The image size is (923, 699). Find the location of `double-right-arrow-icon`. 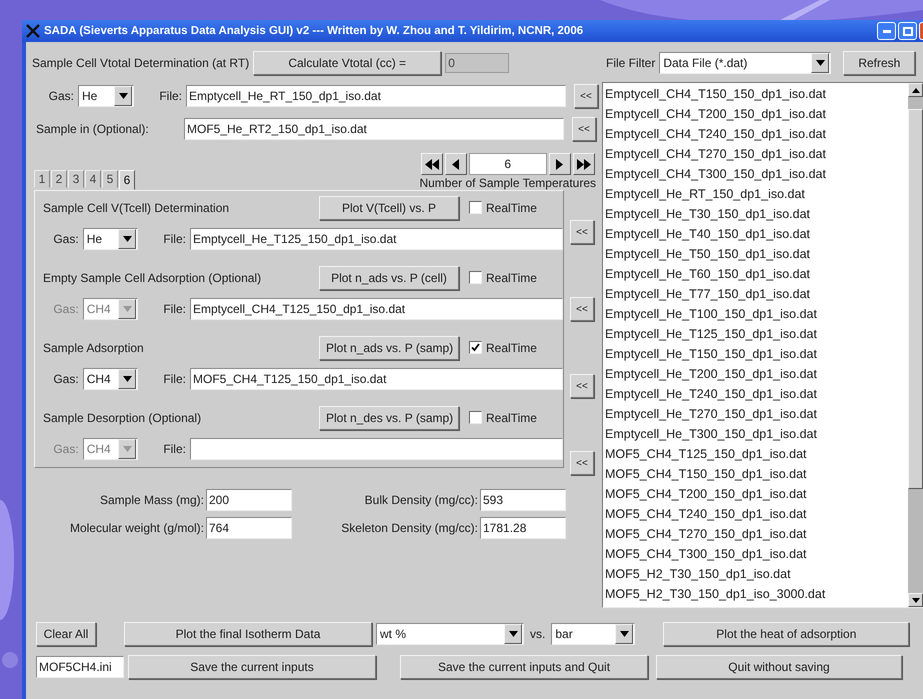

double-right-arrow-icon is located at coordinates (583, 164).